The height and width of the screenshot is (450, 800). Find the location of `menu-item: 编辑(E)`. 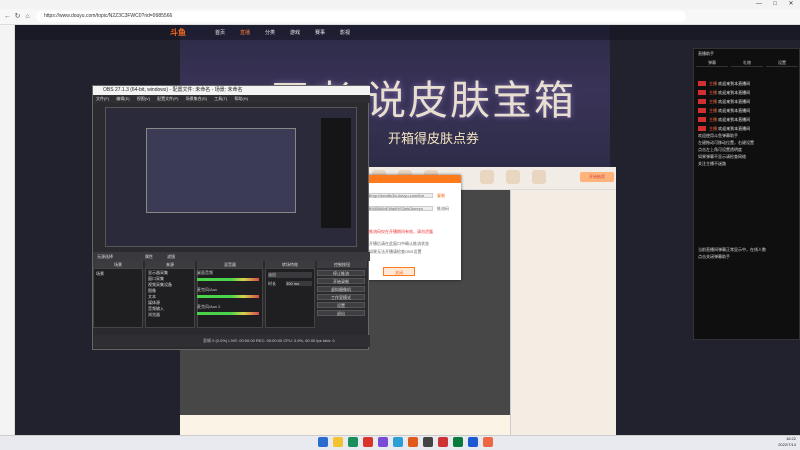

menu-item: 编辑(E) is located at coordinates (122, 98).